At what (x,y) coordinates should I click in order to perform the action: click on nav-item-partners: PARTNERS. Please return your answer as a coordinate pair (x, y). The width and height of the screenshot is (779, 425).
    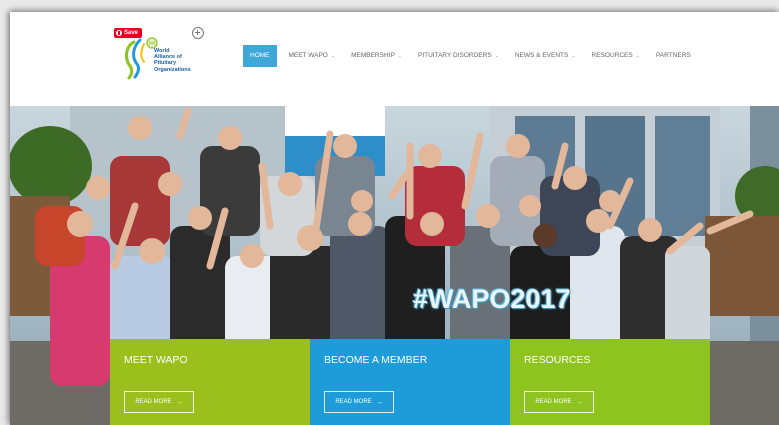
    Looking at the image, I should click on (673, 56).